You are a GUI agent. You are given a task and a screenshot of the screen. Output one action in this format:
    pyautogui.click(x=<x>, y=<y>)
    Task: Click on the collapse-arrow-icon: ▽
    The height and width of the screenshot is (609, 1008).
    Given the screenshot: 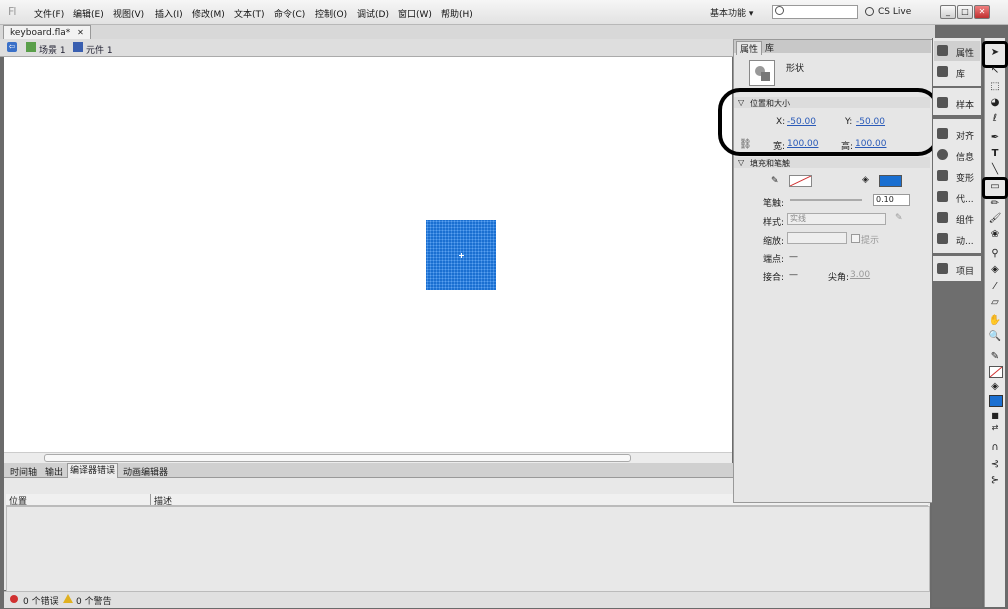 What is the action you would take?
    pyautogui.click(x=741, y=162)
    